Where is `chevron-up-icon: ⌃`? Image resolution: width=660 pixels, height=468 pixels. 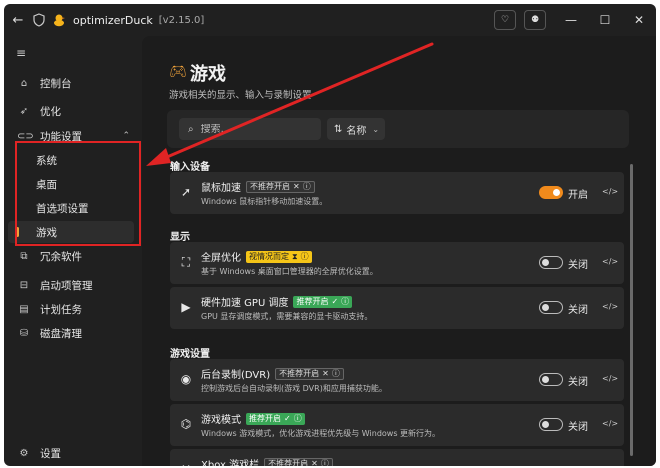 chevron-up-icon: ⌃ is located at coordinates (126, 136).